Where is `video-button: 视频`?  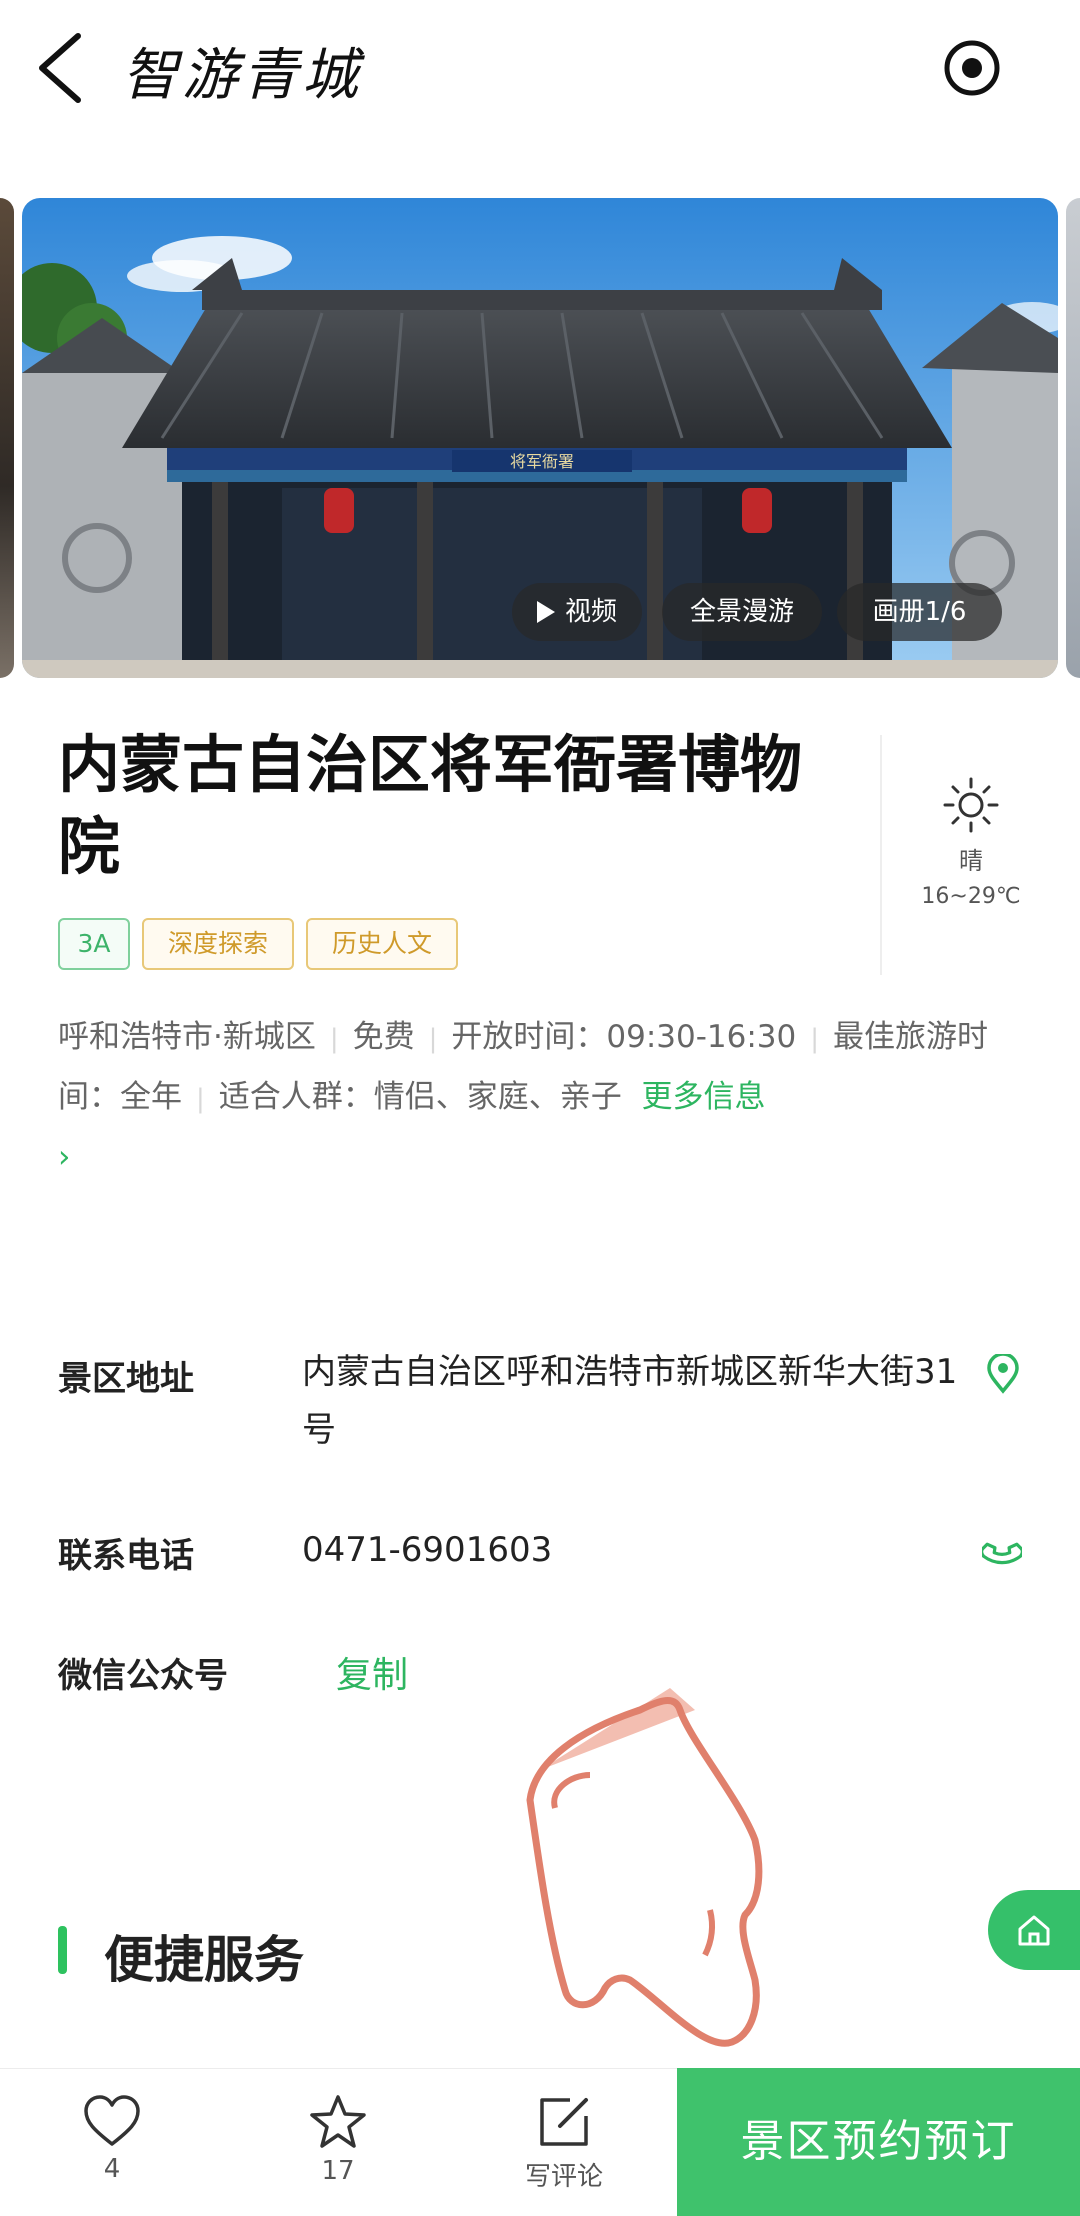
video-button: 视频 is located at coordinates (577, 612).